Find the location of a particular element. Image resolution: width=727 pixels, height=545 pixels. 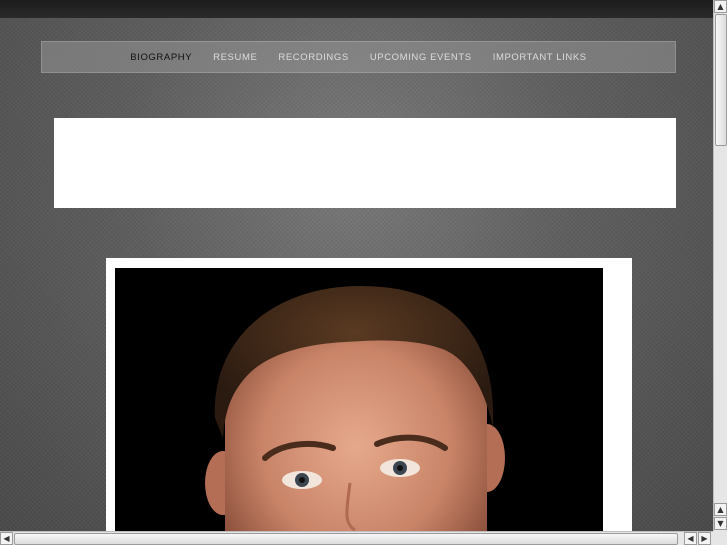

nav-item-upcoming-events: UPCOMING EVENTS is located at coordinates (421, 57).